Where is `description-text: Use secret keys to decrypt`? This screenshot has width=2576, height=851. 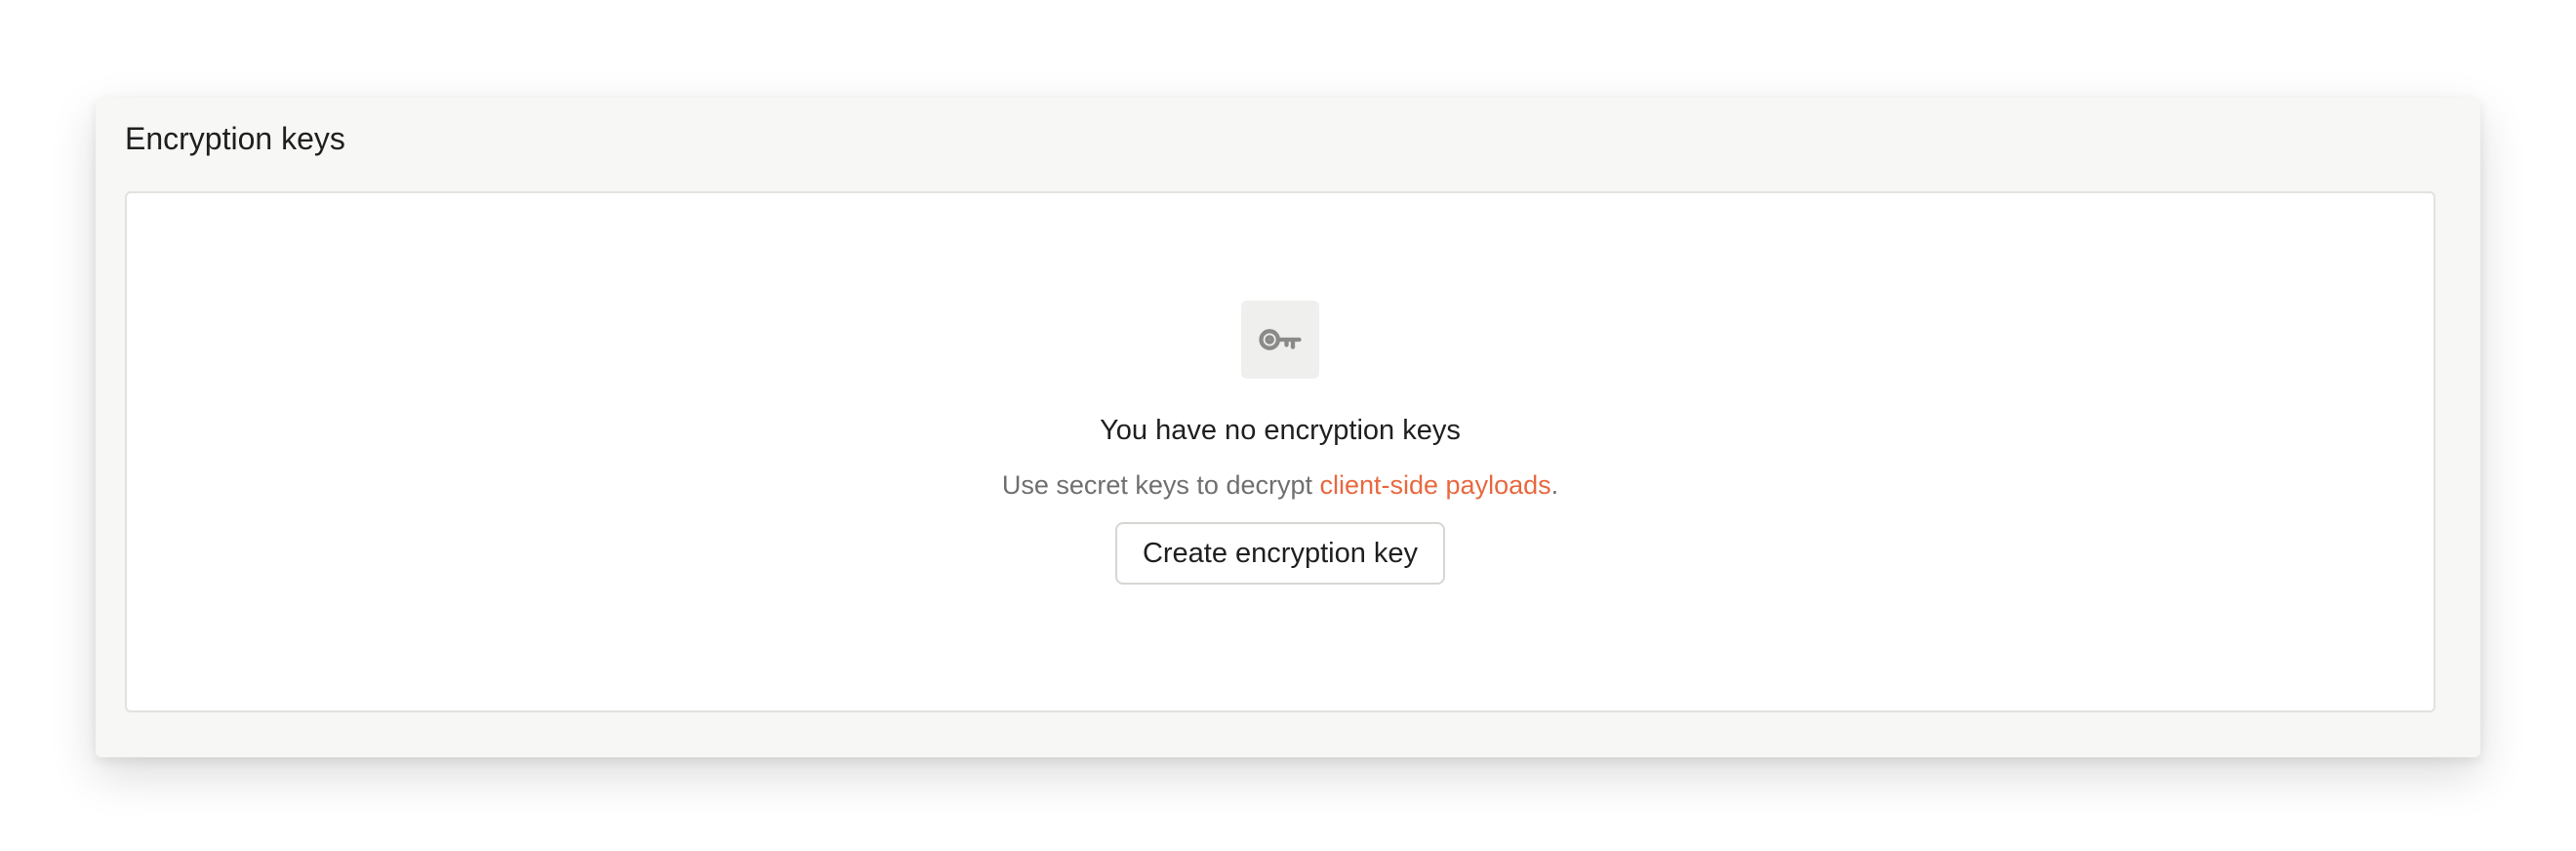
description-text: Use secret keys to decrypt is located at coordinates (1160, 485).